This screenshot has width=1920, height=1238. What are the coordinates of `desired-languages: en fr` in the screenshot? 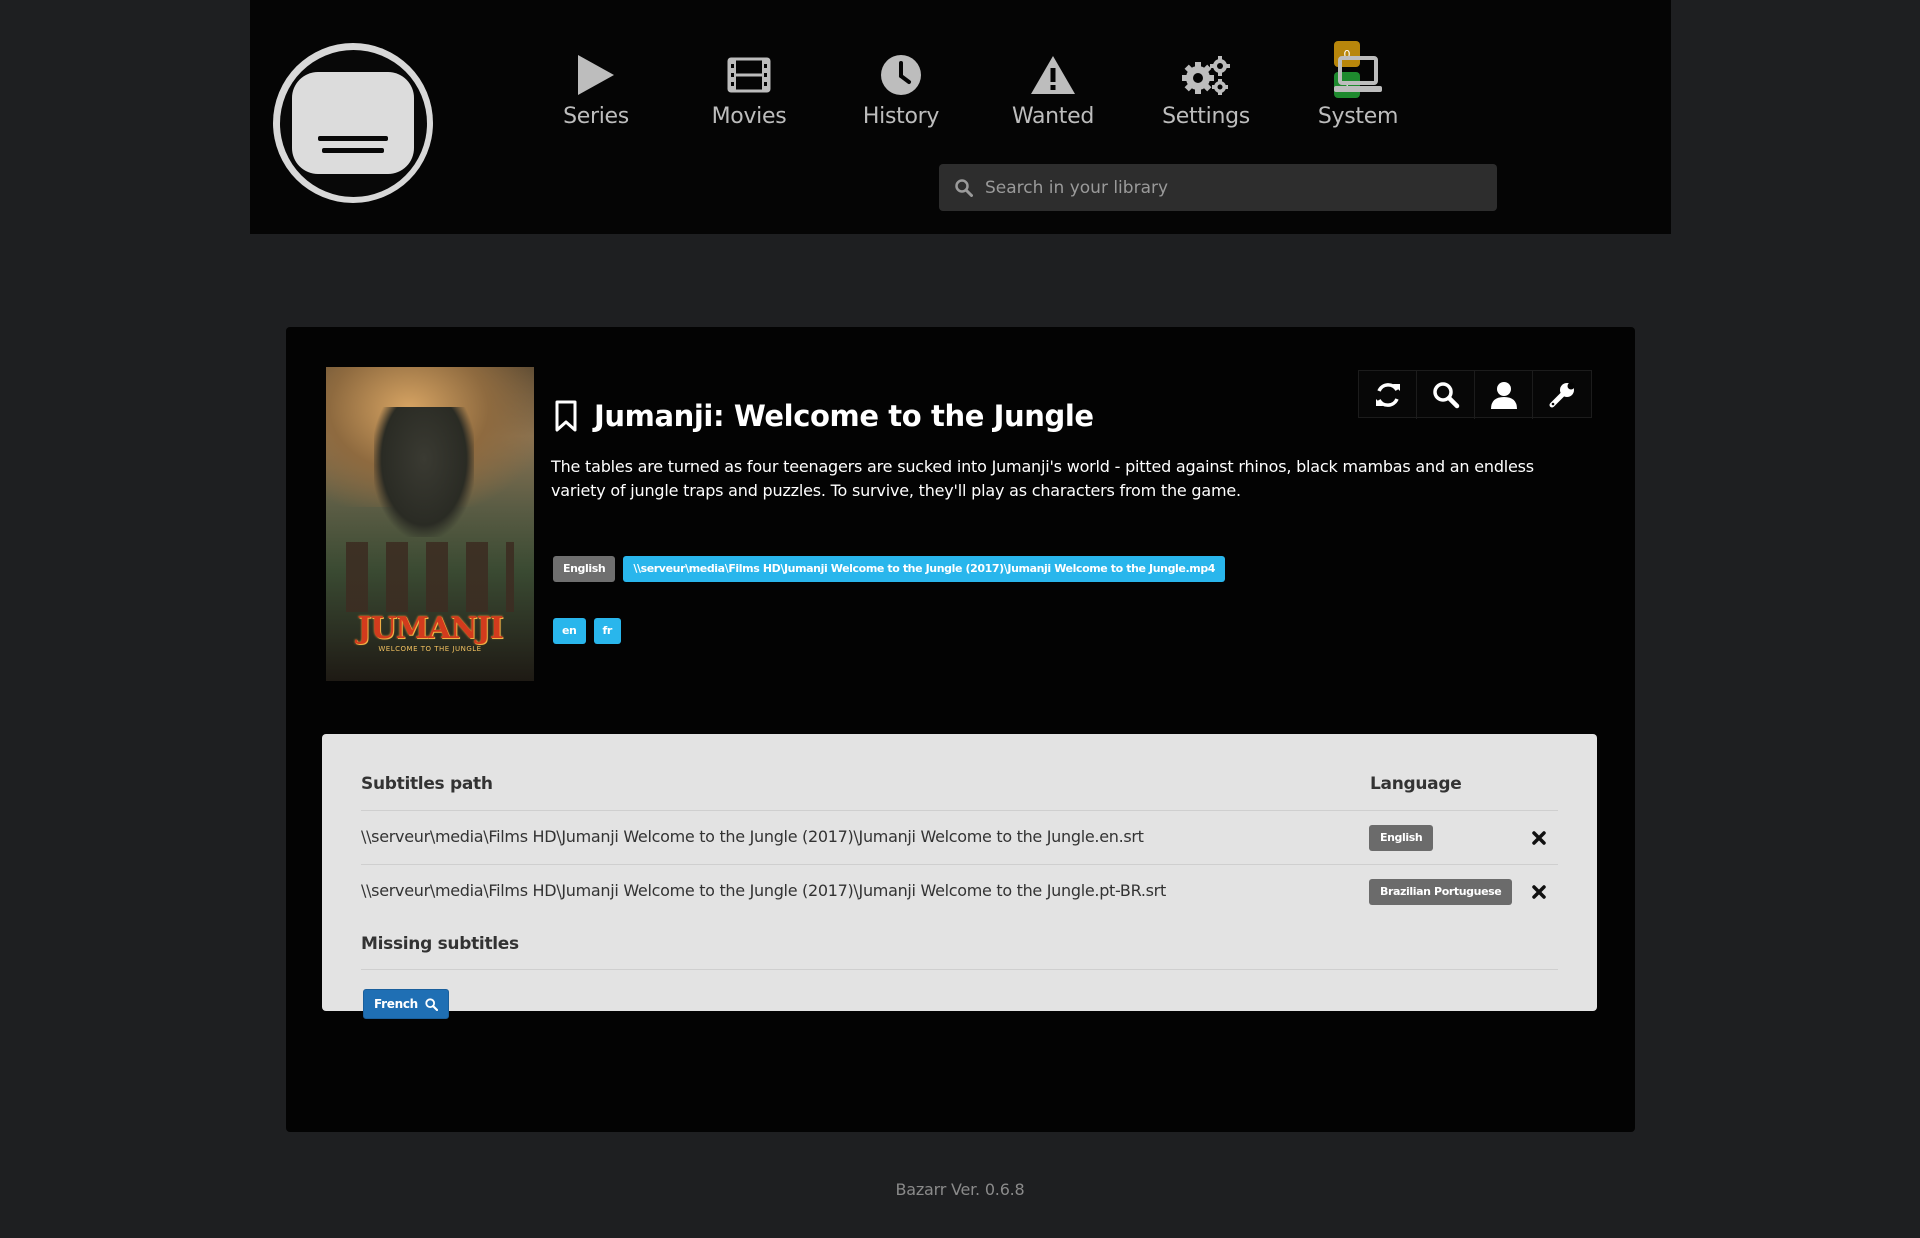 It's located at (587, 631).